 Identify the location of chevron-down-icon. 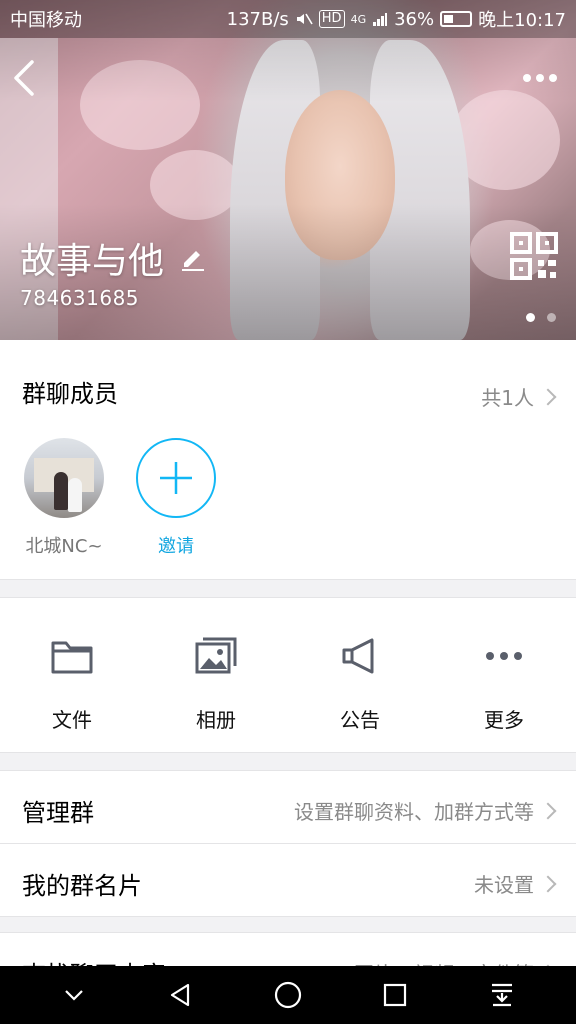
(73, 995).